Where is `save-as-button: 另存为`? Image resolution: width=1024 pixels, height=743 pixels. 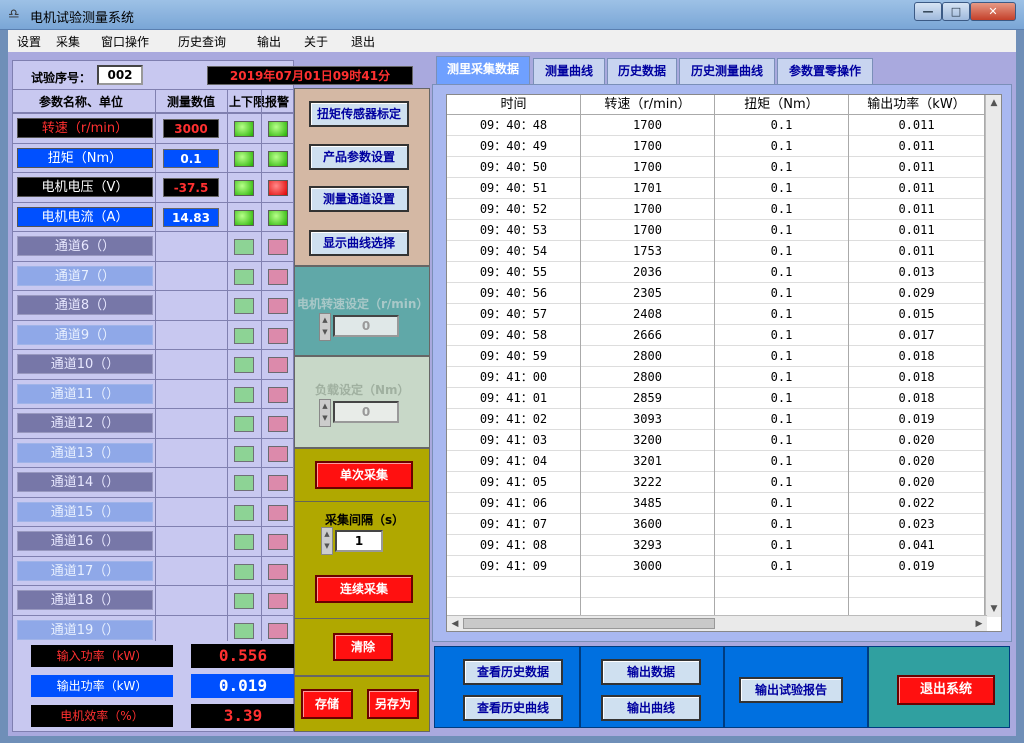
save-as-button: 另存为 is located at coordinates (393, 704).